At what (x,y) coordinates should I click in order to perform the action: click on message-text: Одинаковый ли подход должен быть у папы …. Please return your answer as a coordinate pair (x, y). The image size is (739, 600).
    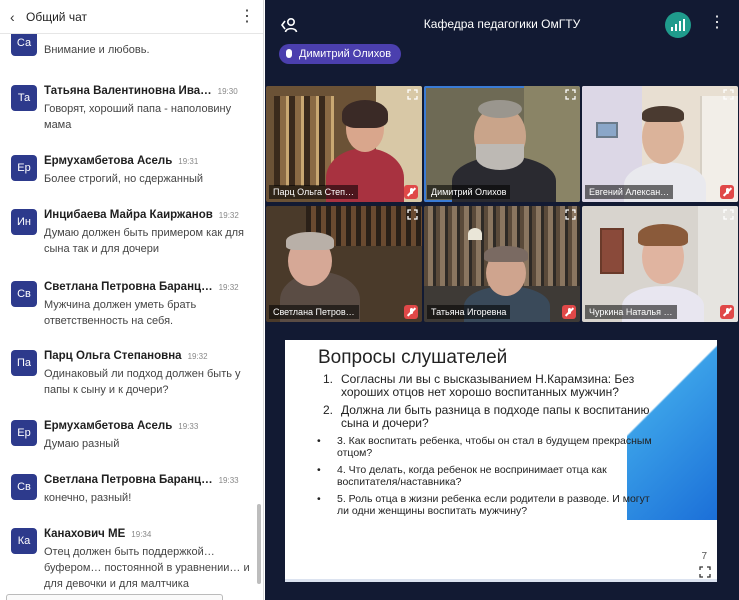
    Looking at the image, I should click on (142, 382).